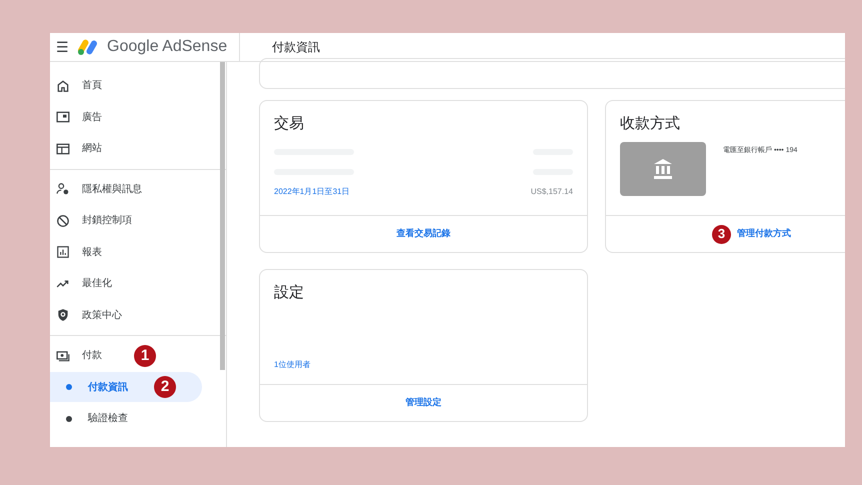  I want to click on person-icon, so click(63, 189).